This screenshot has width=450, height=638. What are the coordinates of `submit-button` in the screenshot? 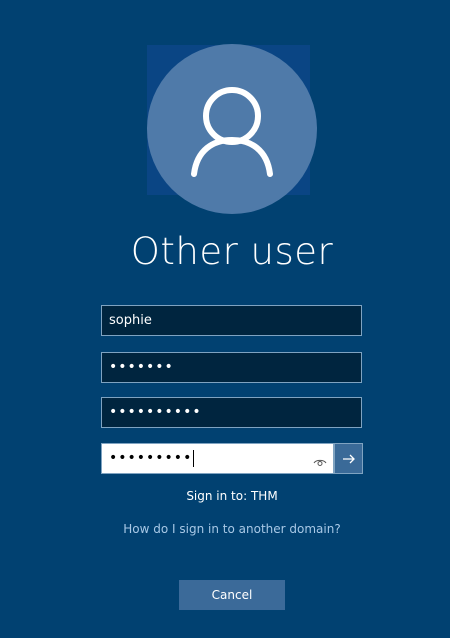 It's located at (348, 458).